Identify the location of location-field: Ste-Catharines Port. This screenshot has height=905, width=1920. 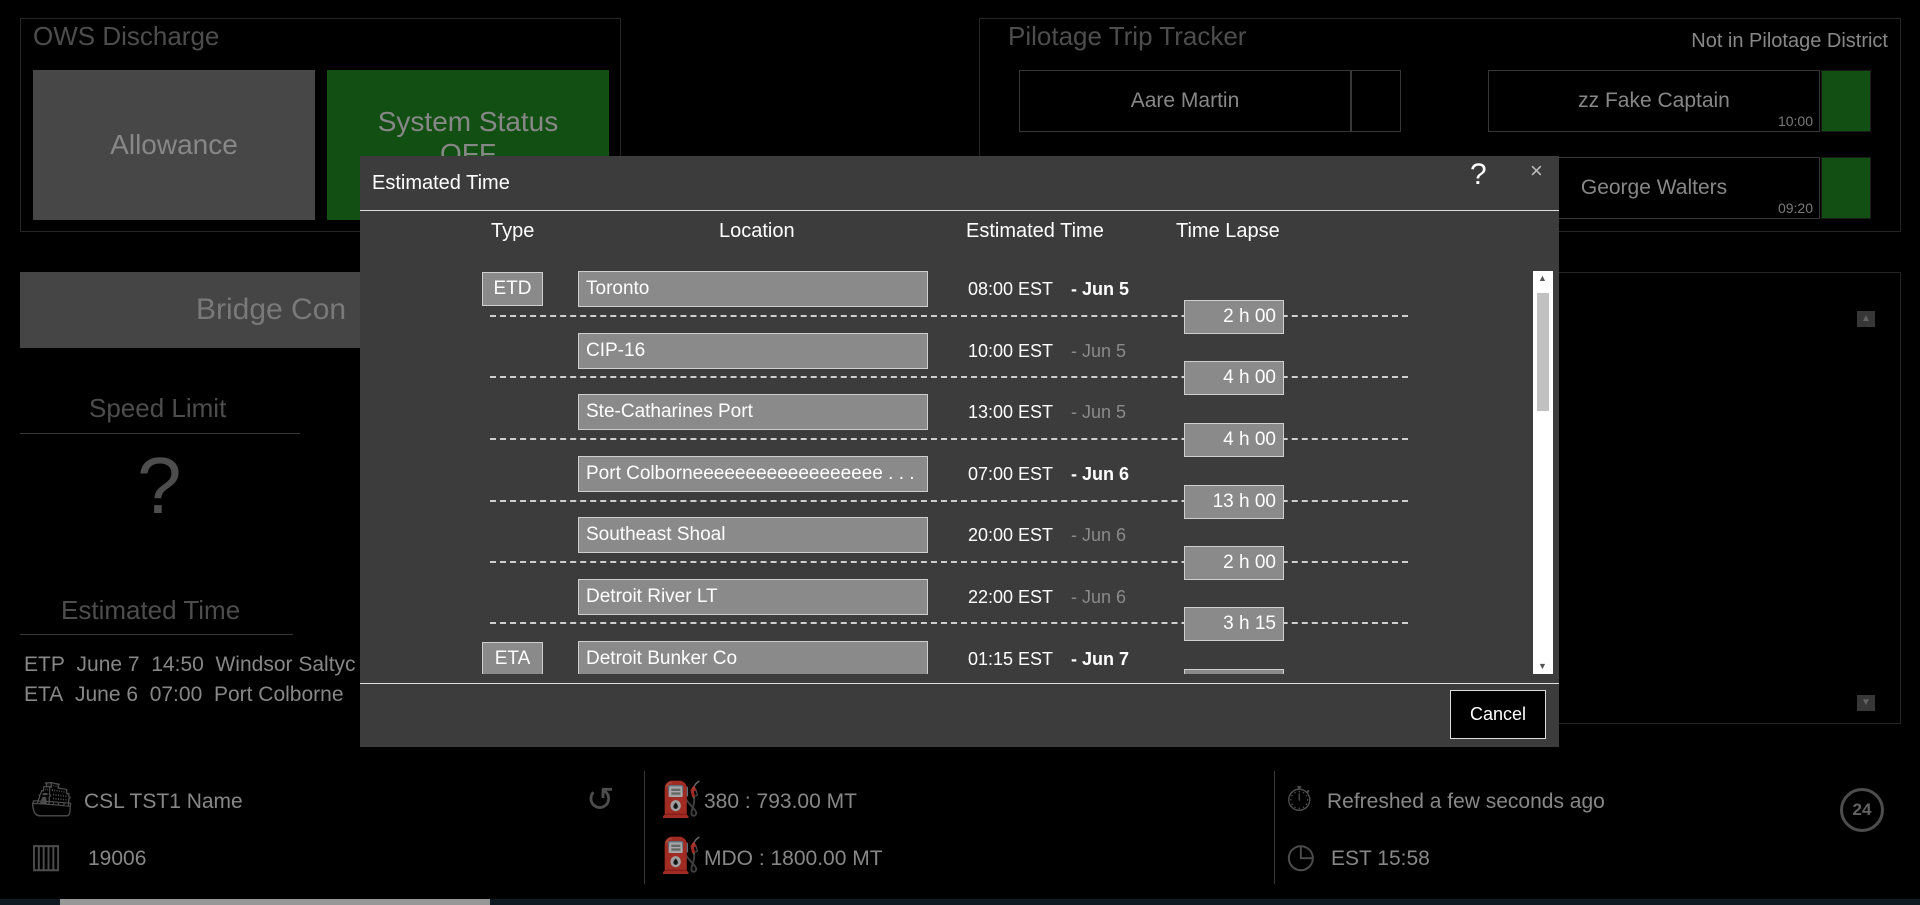
(753, 412).